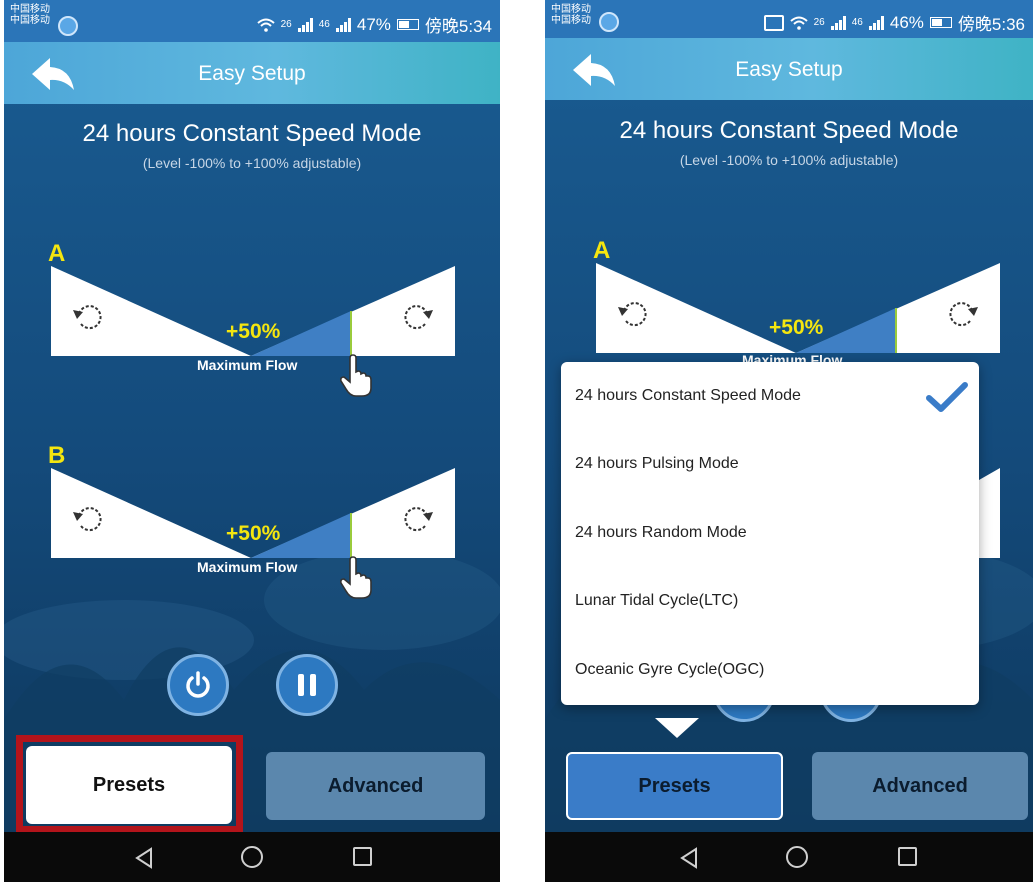 This screenshot has height=882, width=1035. I want to click on battery-percent: 46%, so click(906, 22).